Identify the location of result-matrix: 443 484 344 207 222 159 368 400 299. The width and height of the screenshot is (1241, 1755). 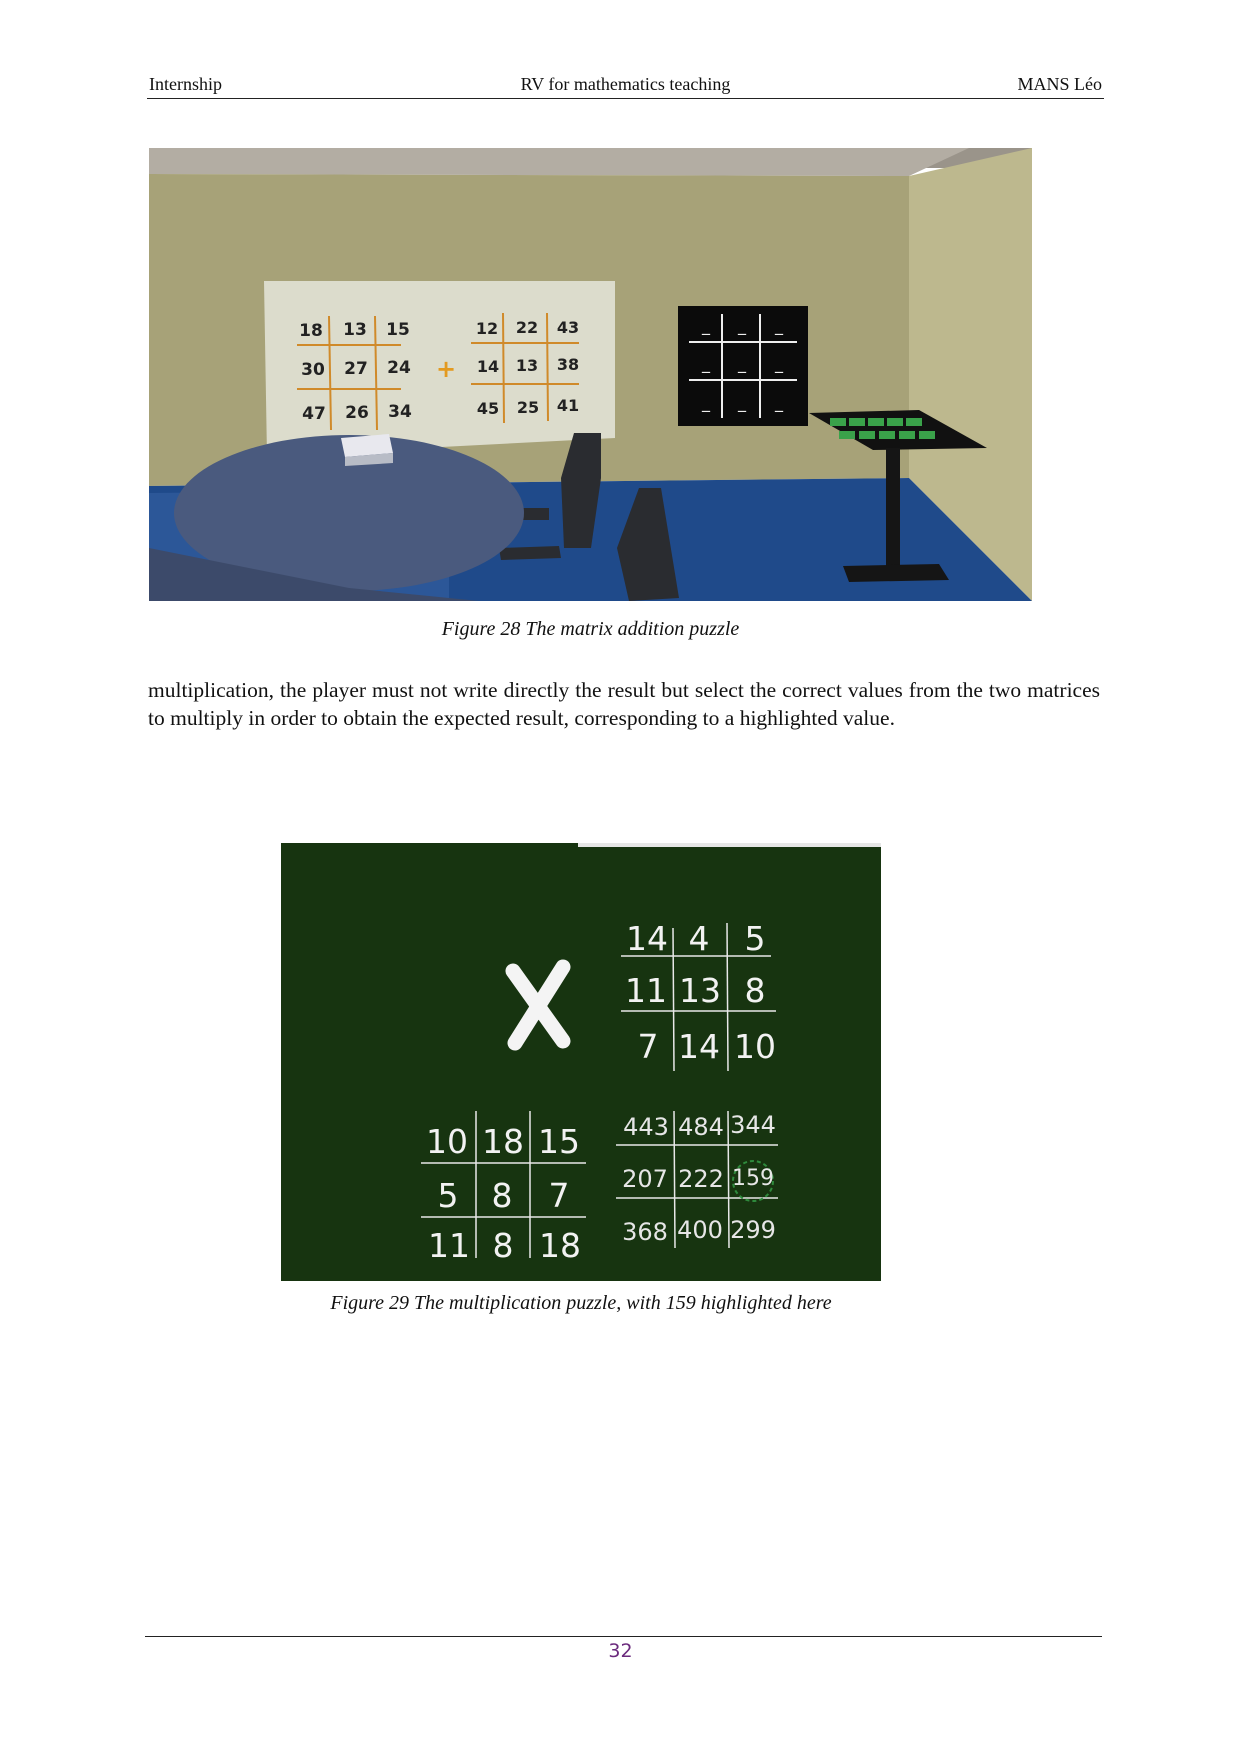
(697, 1179).